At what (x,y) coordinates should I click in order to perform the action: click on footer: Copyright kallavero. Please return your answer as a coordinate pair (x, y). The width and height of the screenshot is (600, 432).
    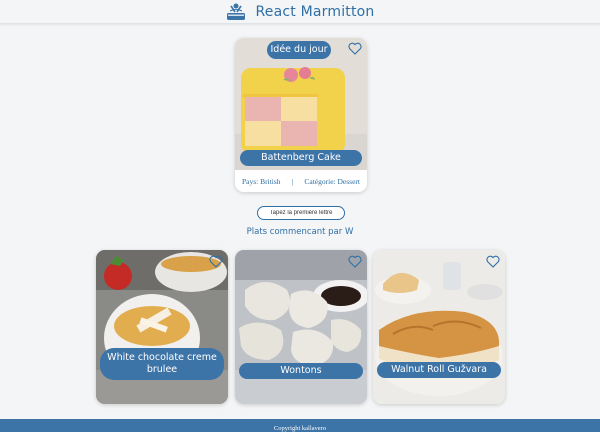
    Looking at the image, I should click on (300, 425).